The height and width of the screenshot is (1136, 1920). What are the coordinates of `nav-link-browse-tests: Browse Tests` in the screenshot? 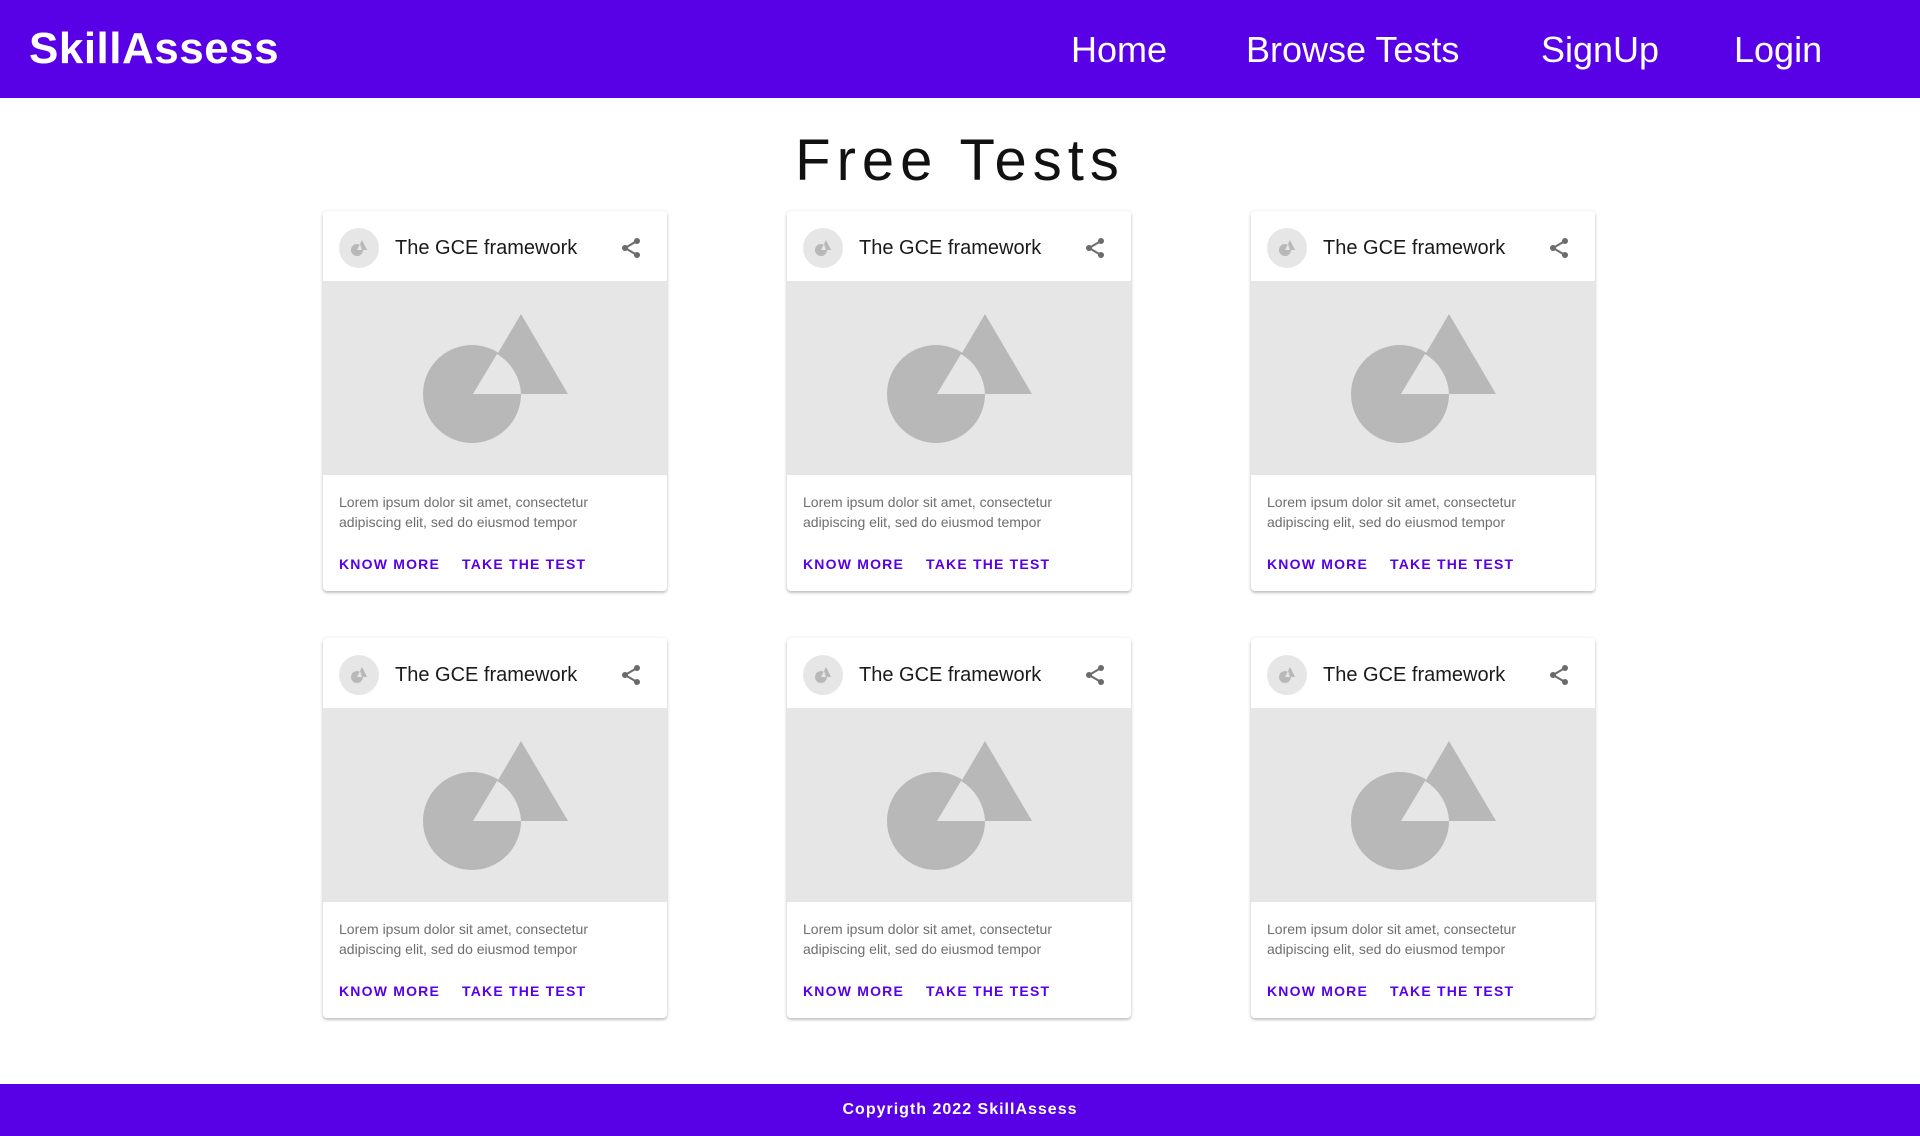 It's located at (1352, 49).